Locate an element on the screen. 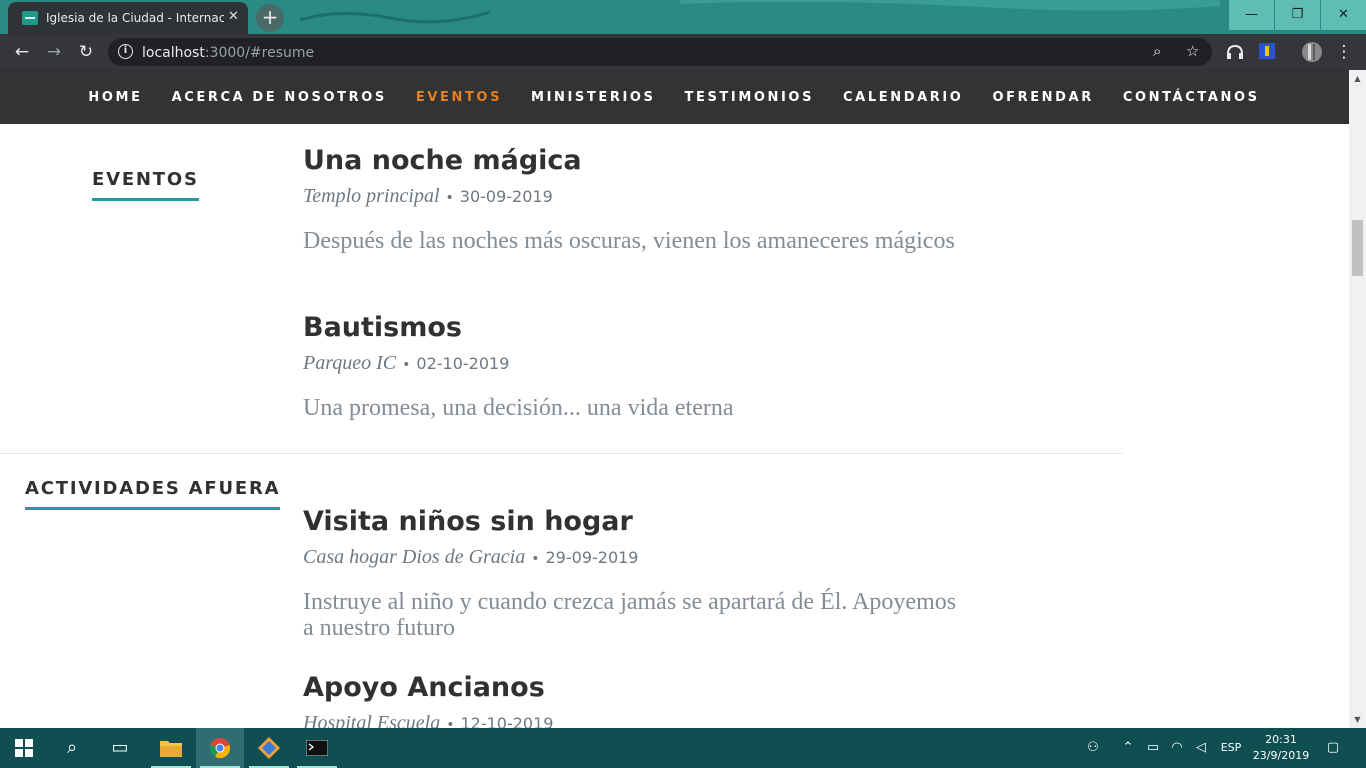  notifications-icon: ▢ is located at coordinates (1333, 748).